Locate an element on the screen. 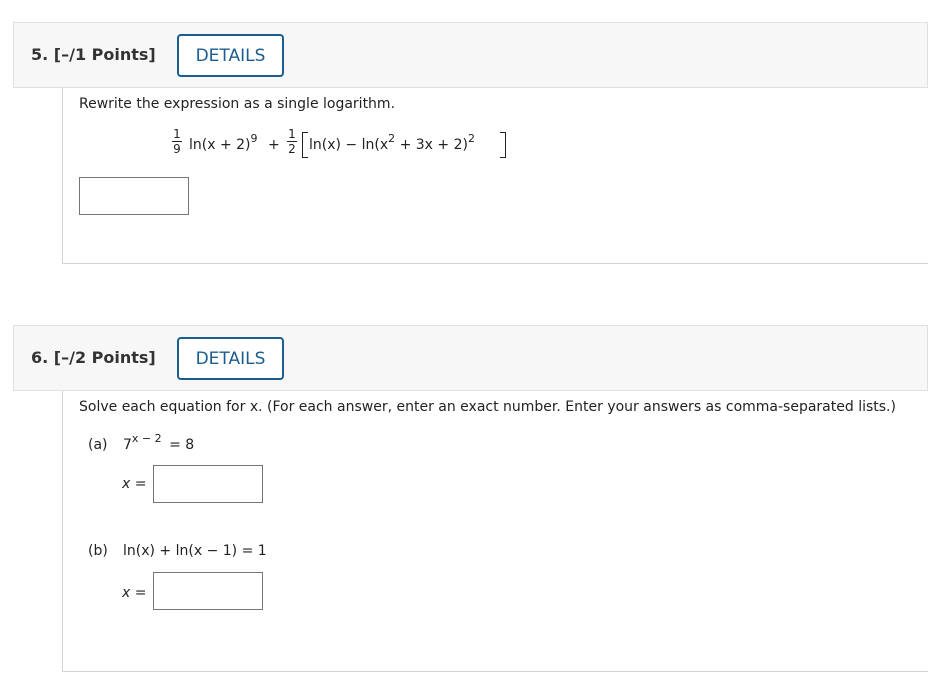 The image size is (928, 689). part-b-equation: ln(x) + ln(x − 1) = 1 is located at coordinates (195, 551).